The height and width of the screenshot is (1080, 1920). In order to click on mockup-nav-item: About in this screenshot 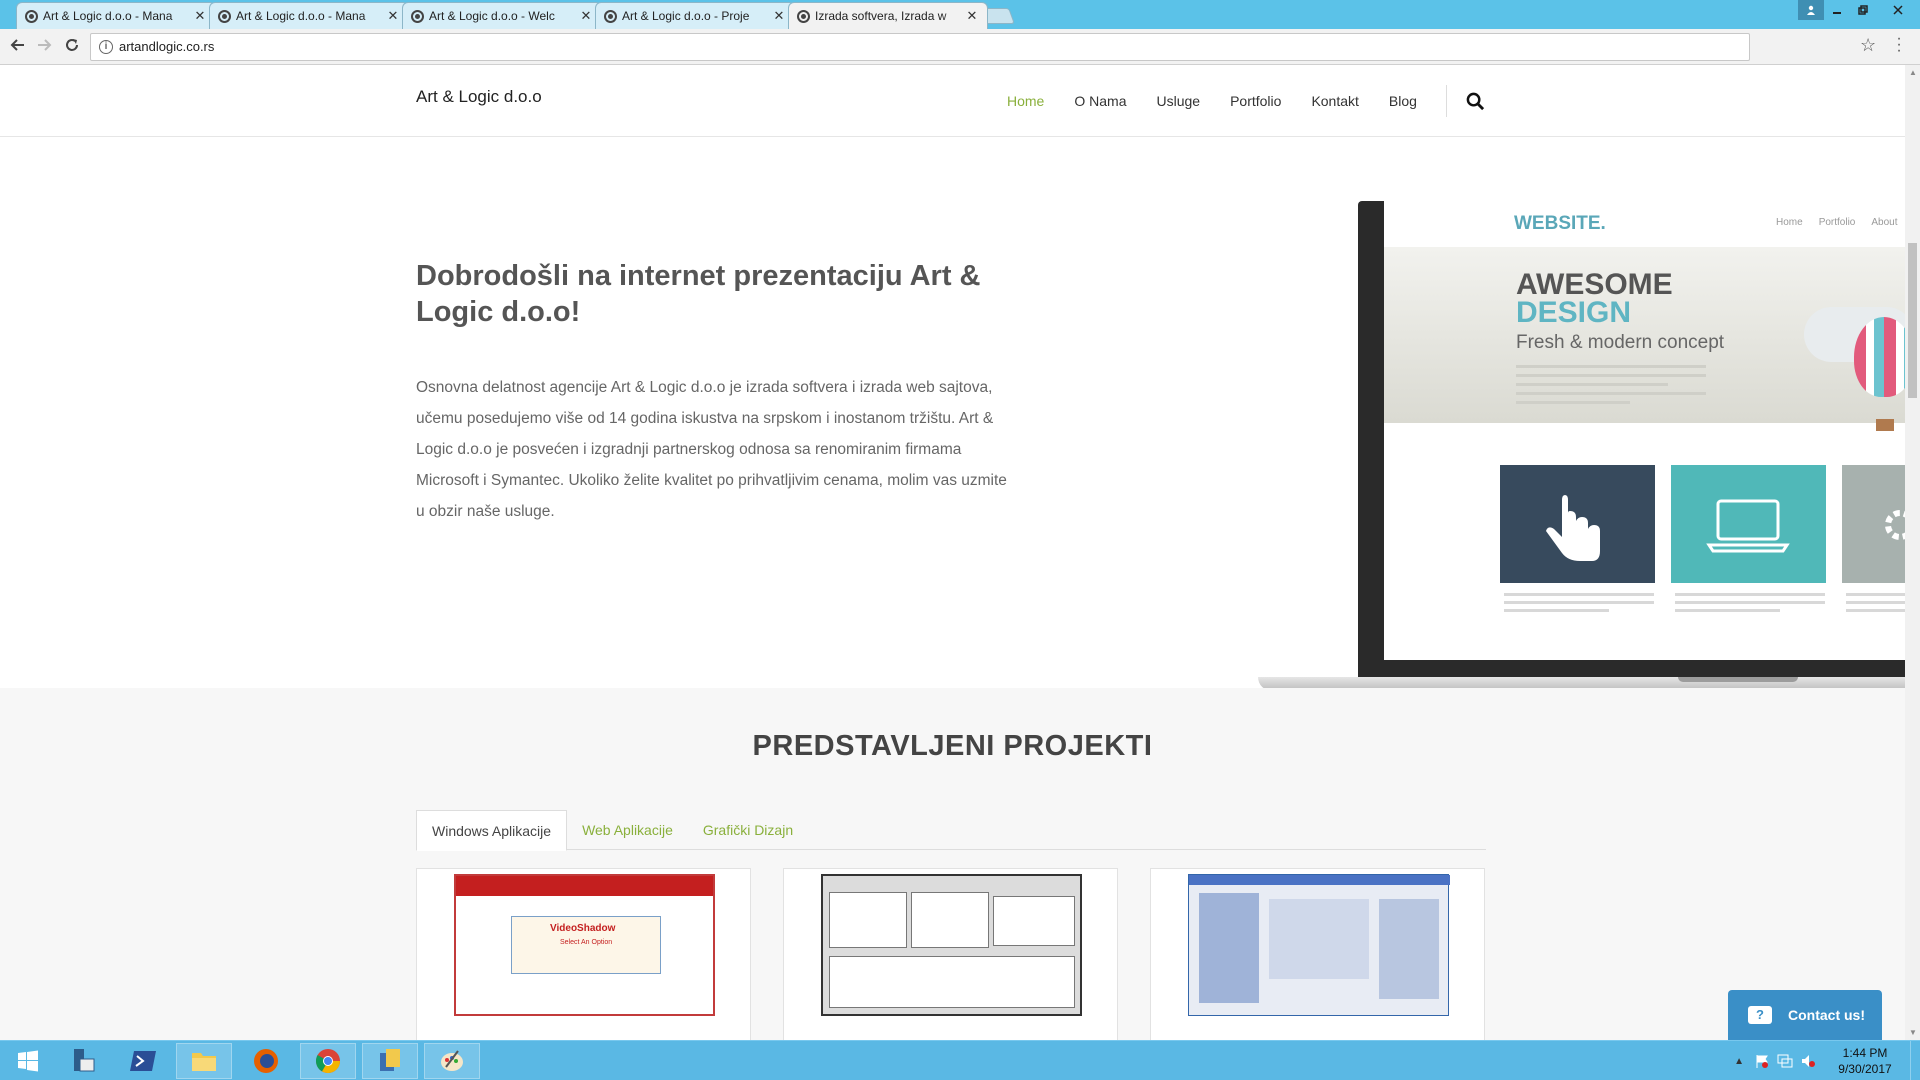, I will do `click(1884, 222)`.